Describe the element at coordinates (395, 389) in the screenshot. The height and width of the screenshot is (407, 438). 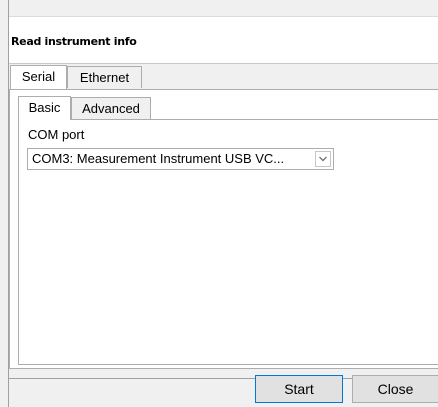
I see `close-button: Close` at that location.